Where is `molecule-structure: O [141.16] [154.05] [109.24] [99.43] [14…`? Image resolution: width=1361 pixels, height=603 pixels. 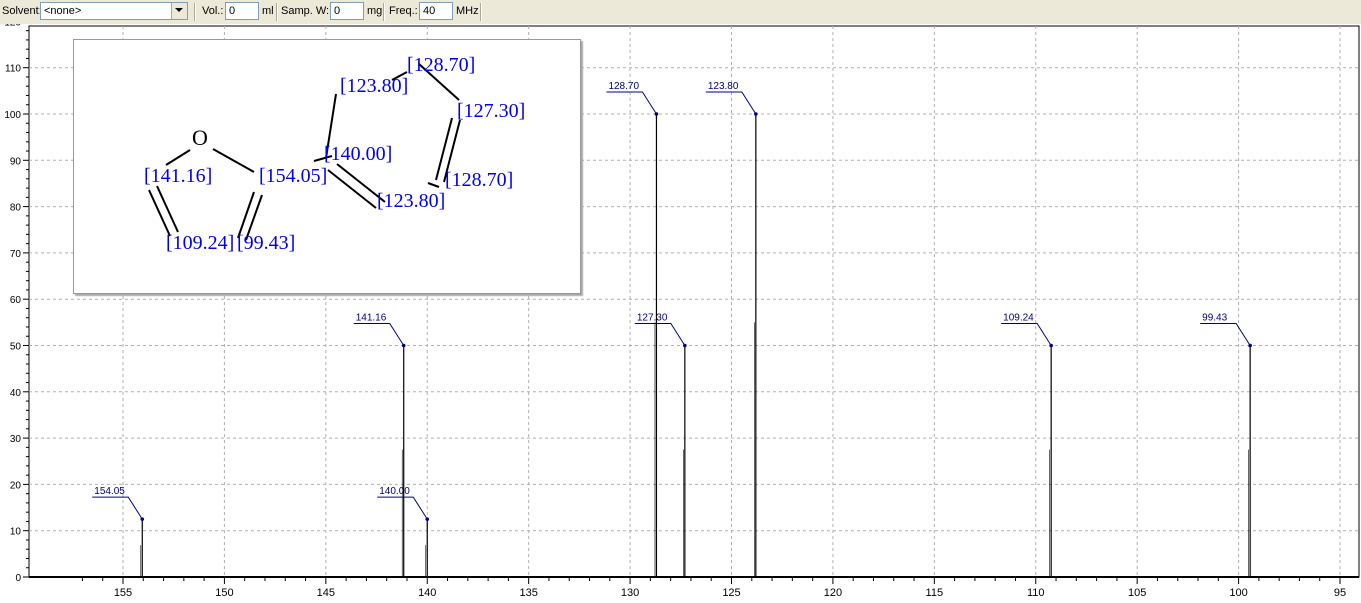 molecule-structure: O [141.16] [154.05] [109.24] [99.43] [14… is located at coordinates (334, 154).